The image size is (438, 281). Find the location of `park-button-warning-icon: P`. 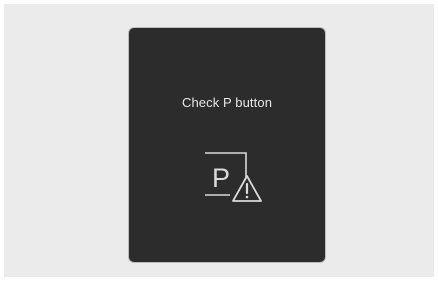

park-button-warning-icon: P is located at coordinates (233, 177).